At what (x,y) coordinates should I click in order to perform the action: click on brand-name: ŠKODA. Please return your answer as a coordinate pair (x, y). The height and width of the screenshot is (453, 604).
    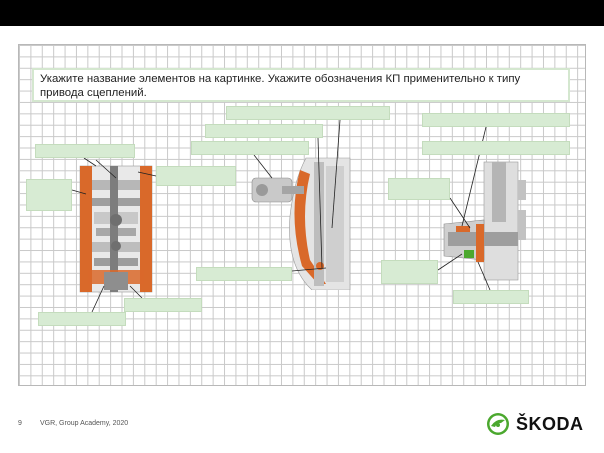
    Looking at the image, I should click on (550, 423).